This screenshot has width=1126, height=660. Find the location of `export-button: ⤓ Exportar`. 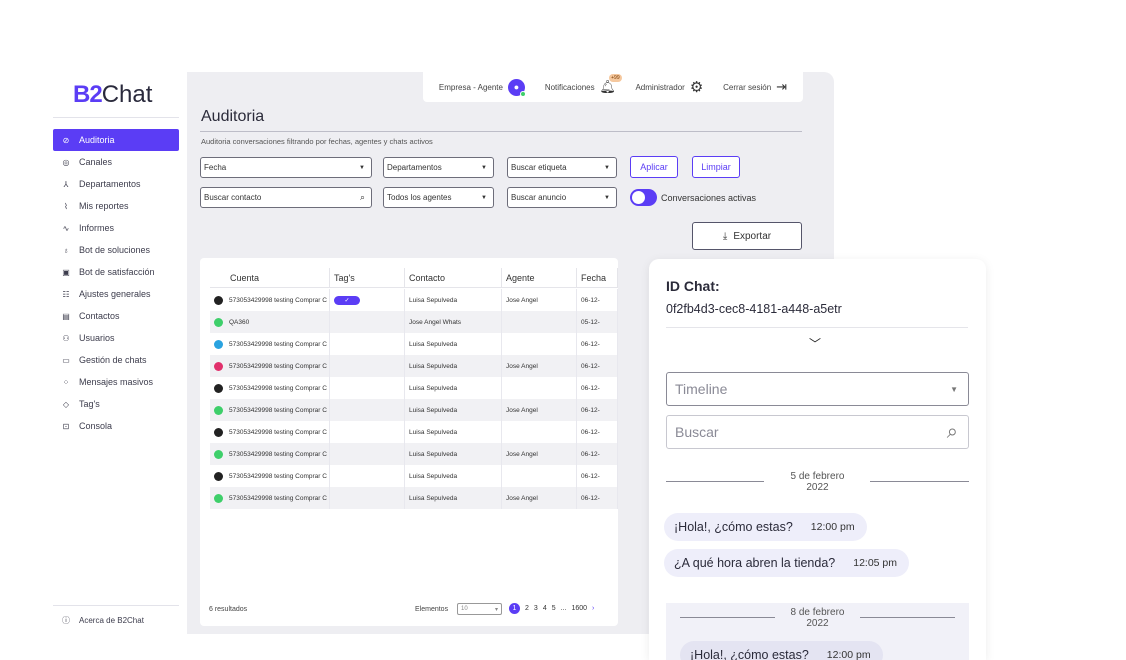

export-button: ⤓ Exportar is located at coordinates (747, 236).